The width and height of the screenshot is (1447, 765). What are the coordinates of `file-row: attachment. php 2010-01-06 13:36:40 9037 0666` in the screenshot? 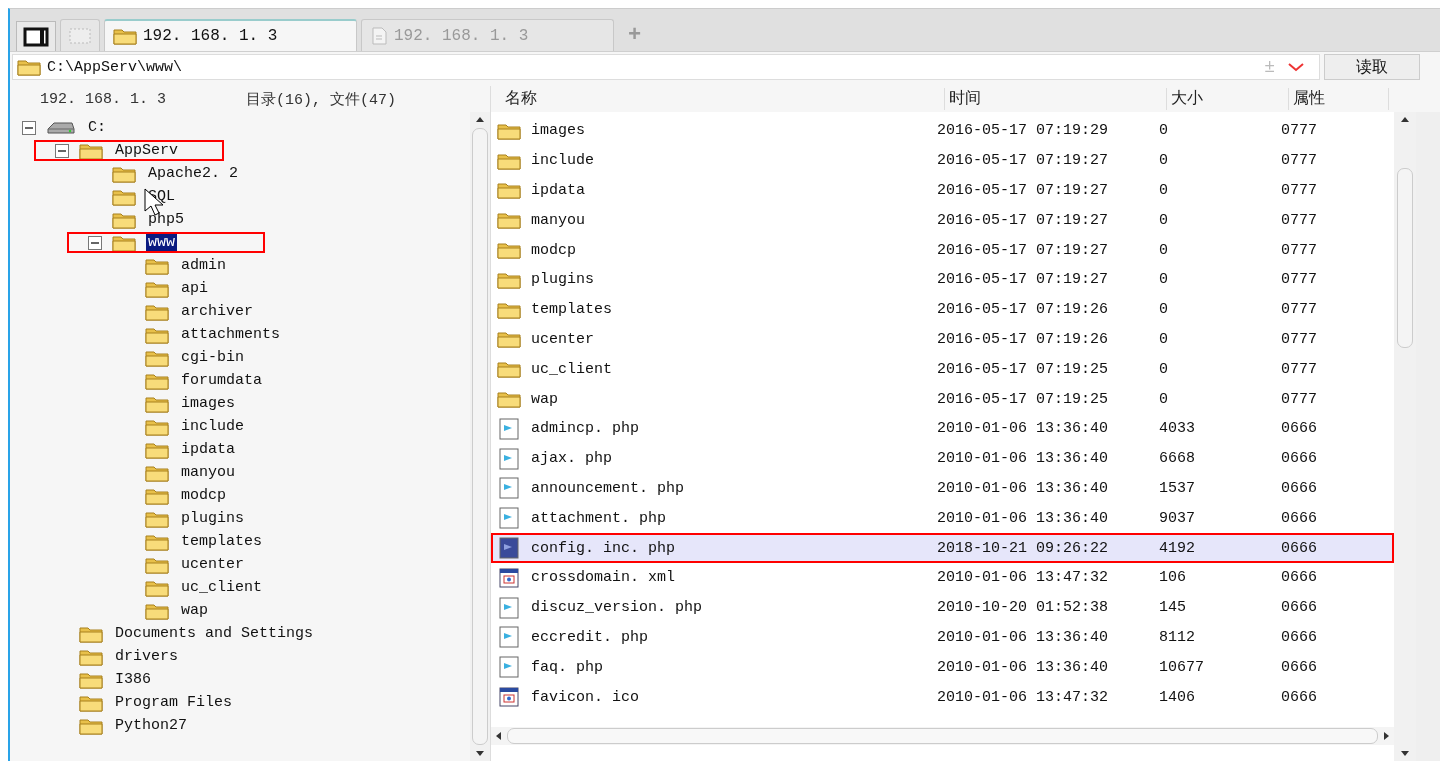 It's located at (942, 518).